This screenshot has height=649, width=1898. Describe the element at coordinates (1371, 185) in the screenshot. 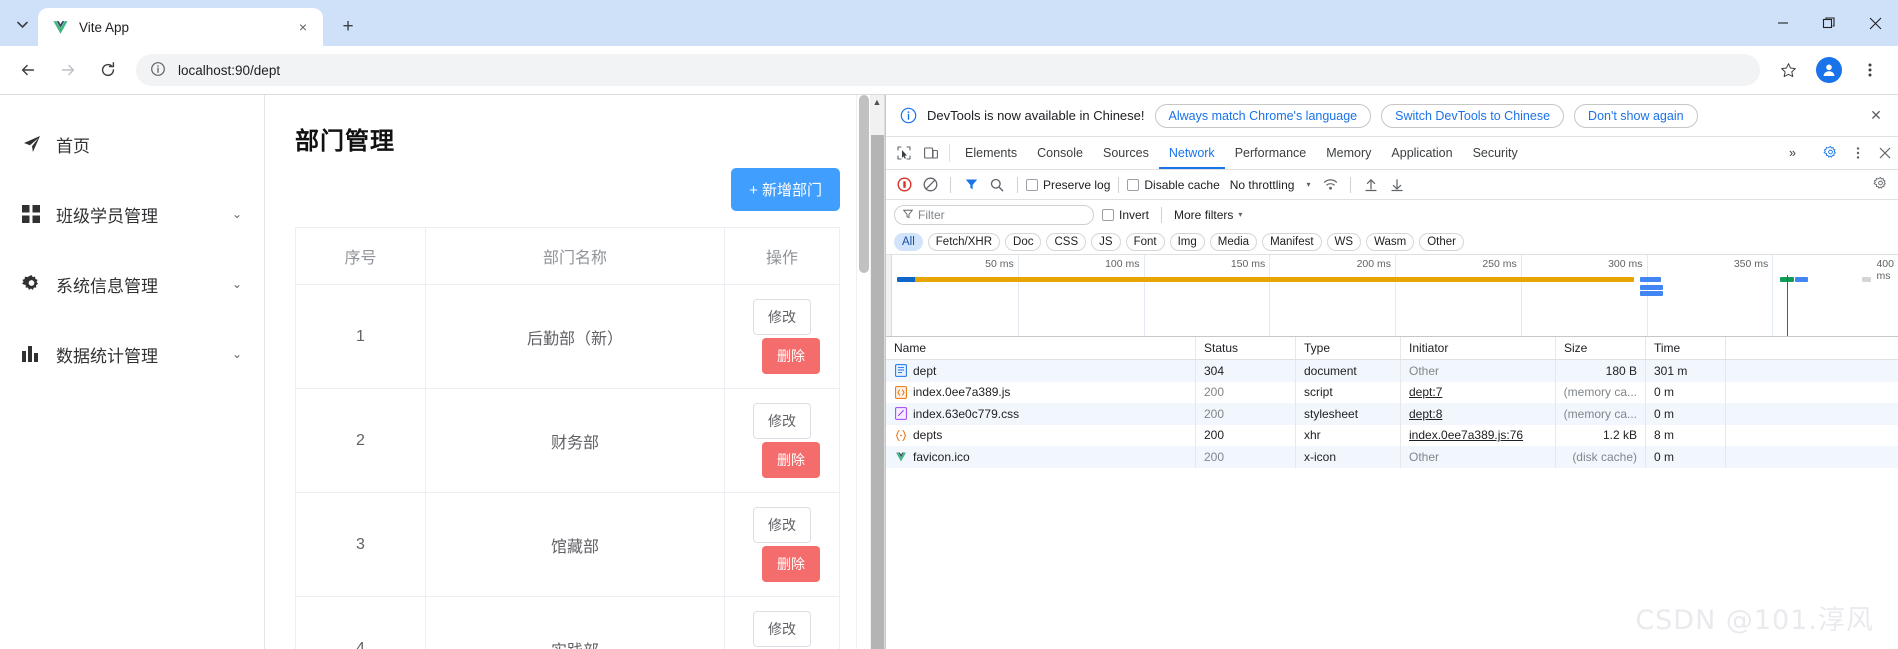

I see `import-har-icon` at that location.